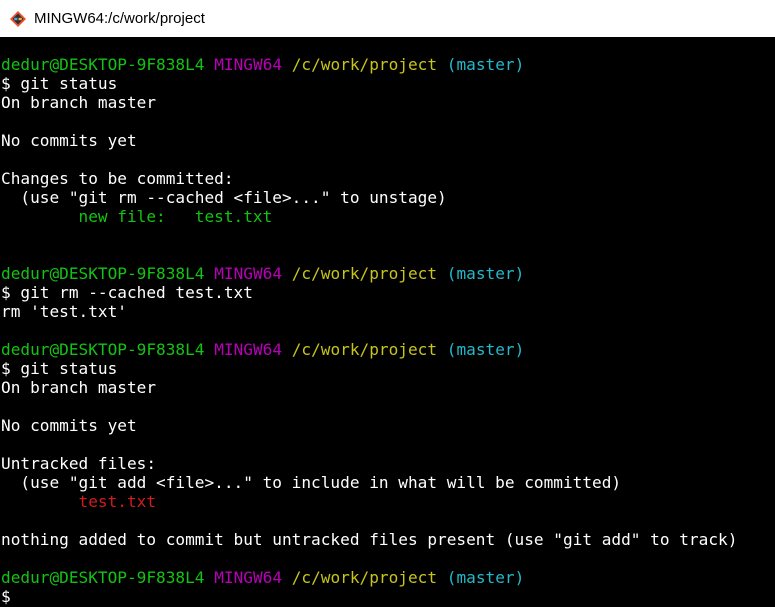 This screenshot has width=775, height=607. I want to click on git-bash-icon, so click(18, 19).